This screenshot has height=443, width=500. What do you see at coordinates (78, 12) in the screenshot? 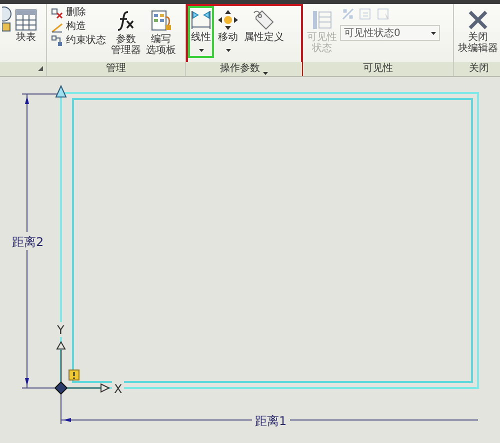
I see `ribbon-small-button: 删除` at bounding box center [78, 12].